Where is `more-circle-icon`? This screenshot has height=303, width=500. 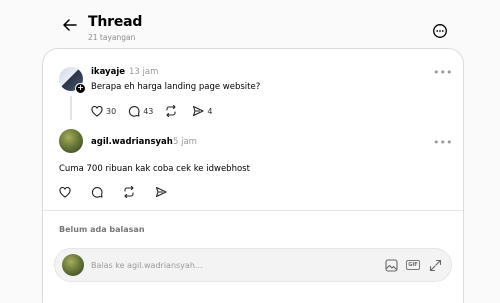 more-circle-icon is located at coordinates (440, 31).